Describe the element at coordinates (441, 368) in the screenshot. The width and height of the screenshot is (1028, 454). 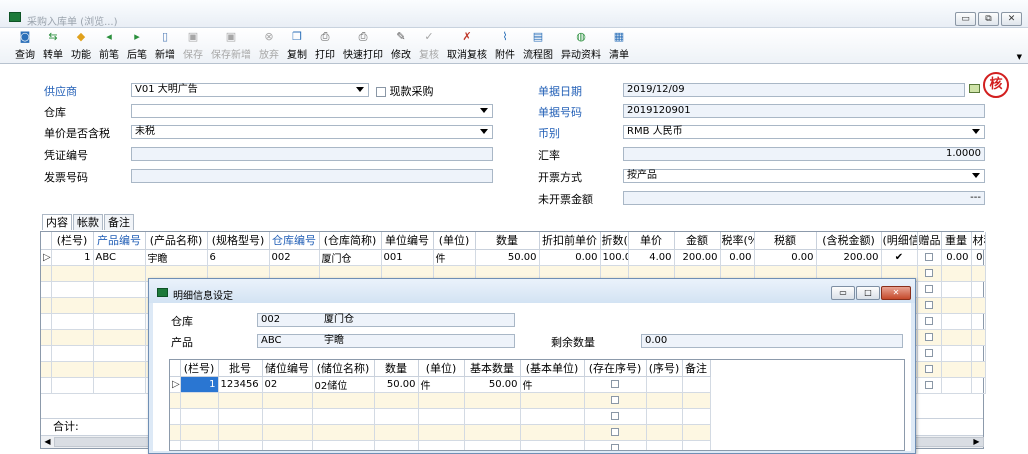
I see `dialog-column-header: (单位)` at that location.